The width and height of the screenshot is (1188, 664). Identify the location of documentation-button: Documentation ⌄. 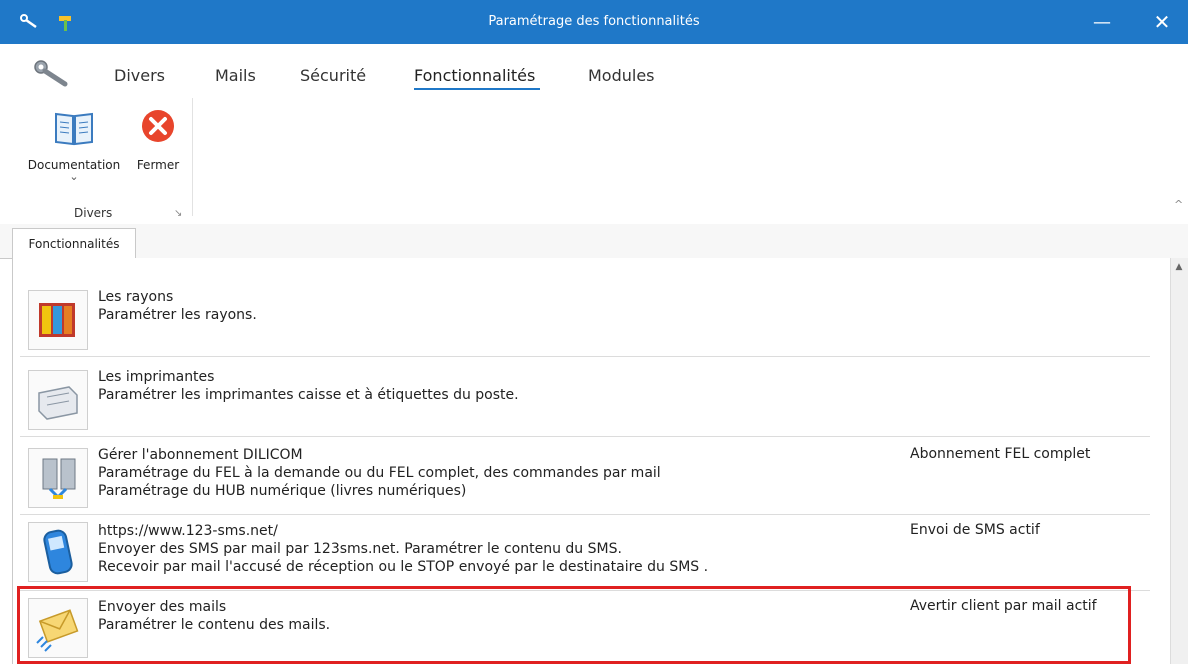
(74, 145).